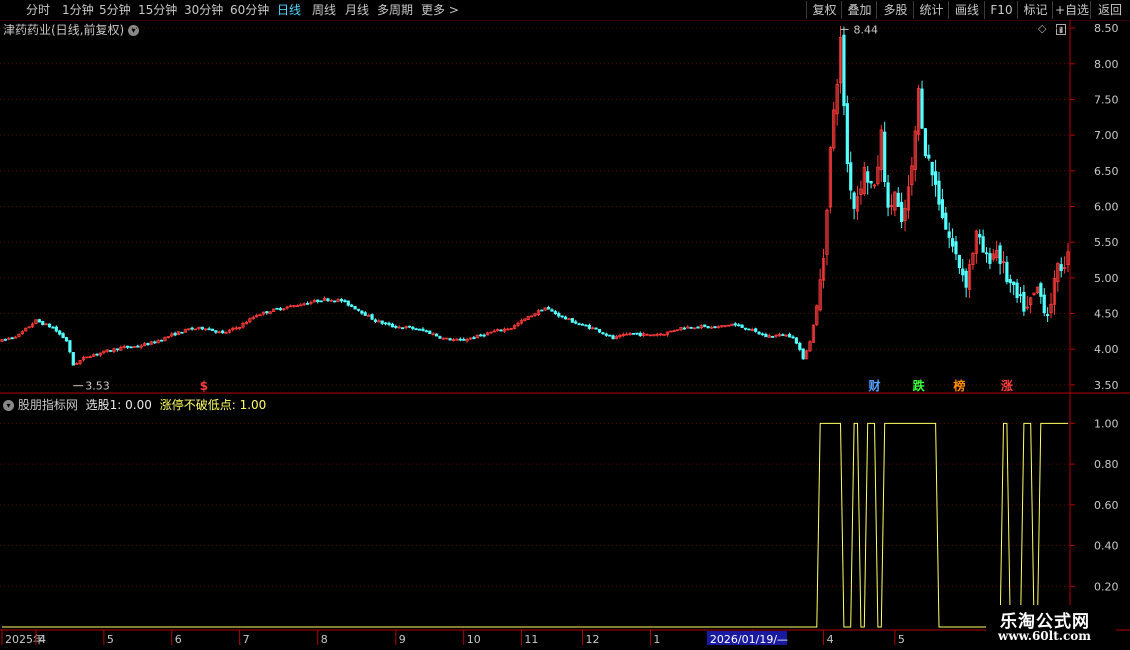 This screenshot has width=1130, height=650. I want to click on indicator-title: ▾ 股朋指标网 选股1: 0.00 涨停不破低点: 1.00, so click(134, 404).